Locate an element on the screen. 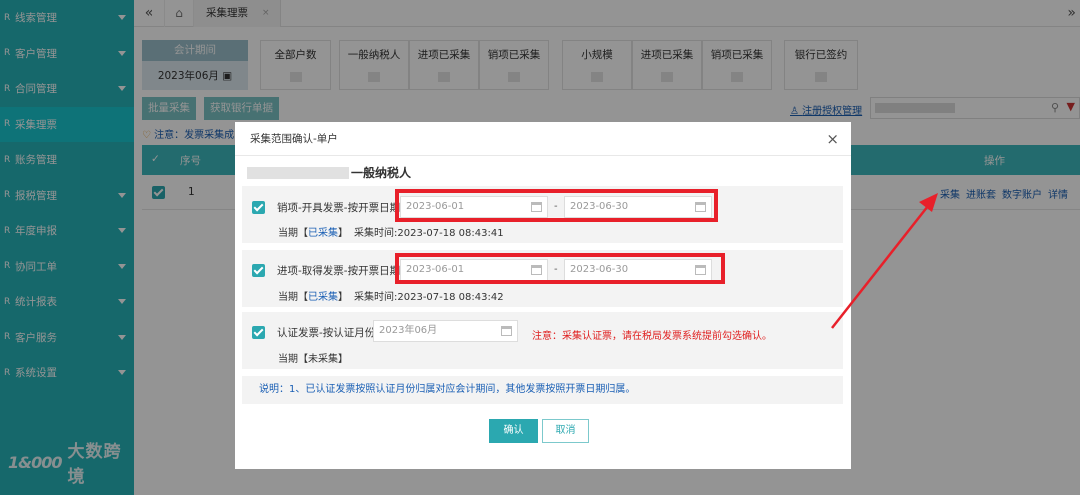  taxpayer-type: 一般纳税人 is located at coordinates (381, 173).